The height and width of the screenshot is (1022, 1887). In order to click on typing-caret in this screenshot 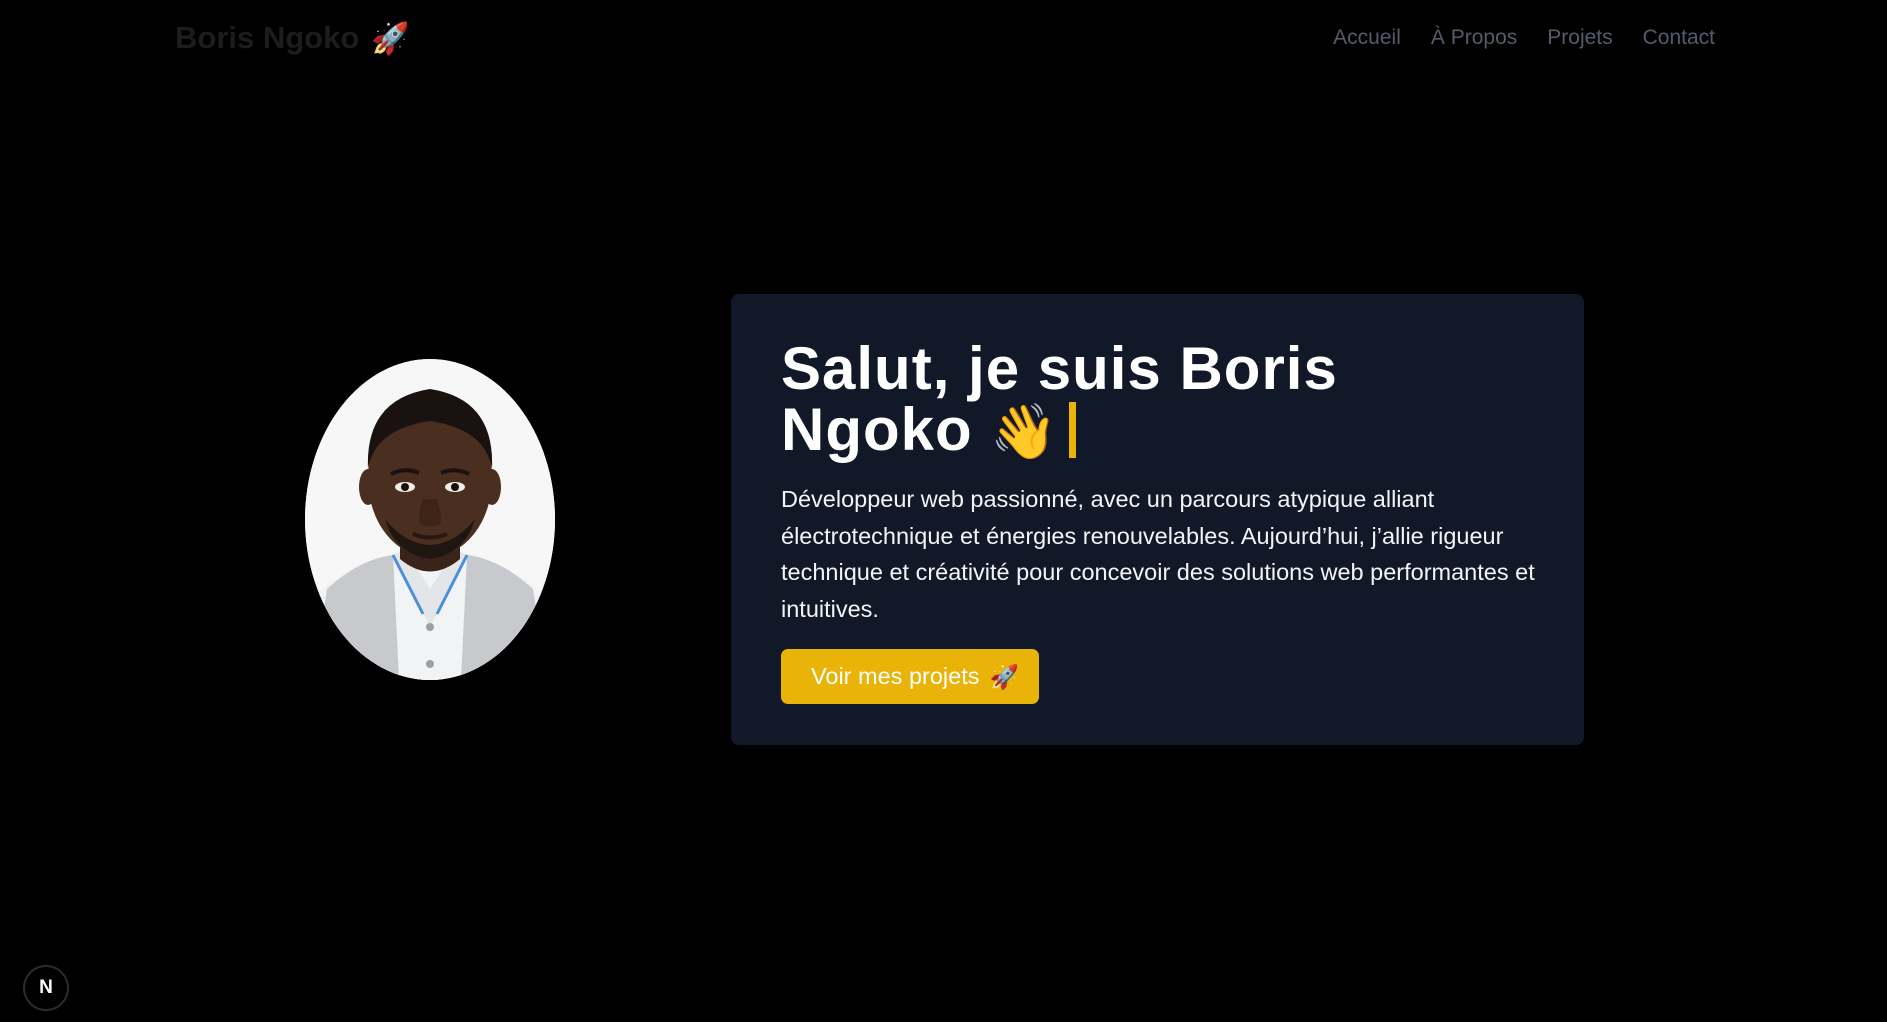, I will do `click(1072, 430)`.